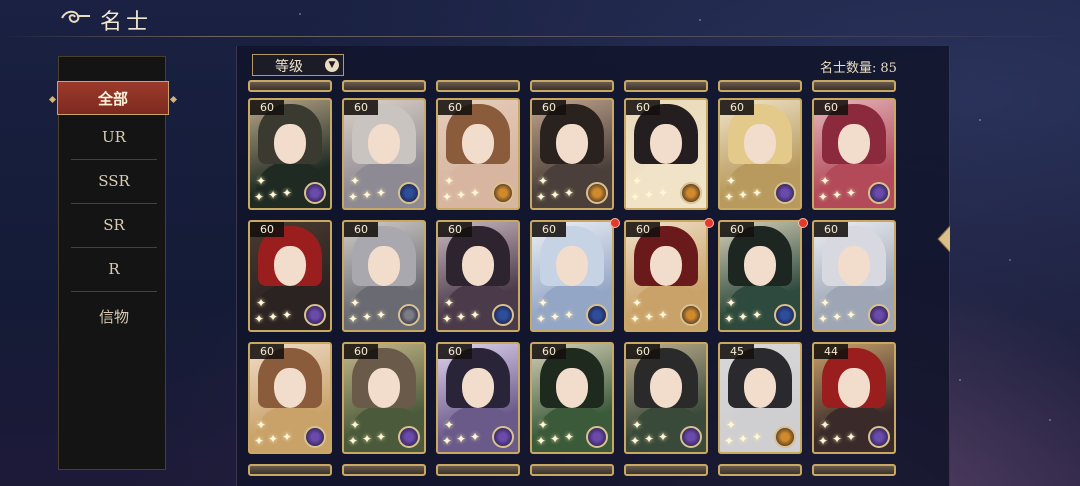 This screenshot has height=486, width=1080. What do you see at coordinates (76, 18) in the screenshot?
I see `back-icon` at bounding box center [76, 18].